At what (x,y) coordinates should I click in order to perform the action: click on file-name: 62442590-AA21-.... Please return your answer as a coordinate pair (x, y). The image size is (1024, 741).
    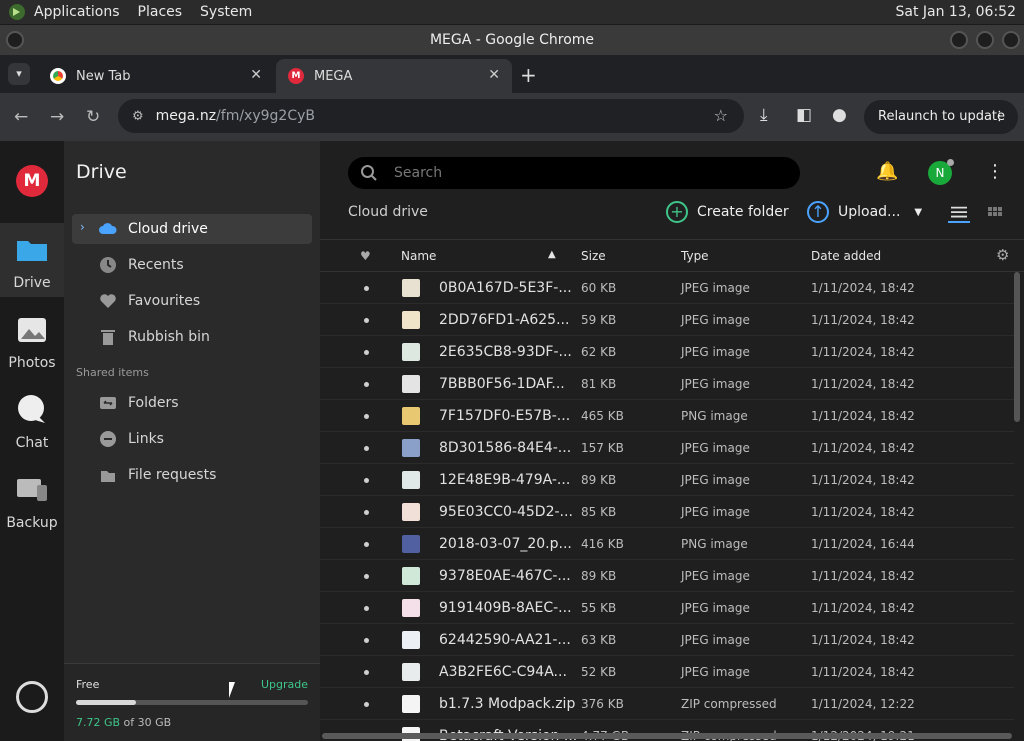
    Looking at the image, I should click on (505, 640).